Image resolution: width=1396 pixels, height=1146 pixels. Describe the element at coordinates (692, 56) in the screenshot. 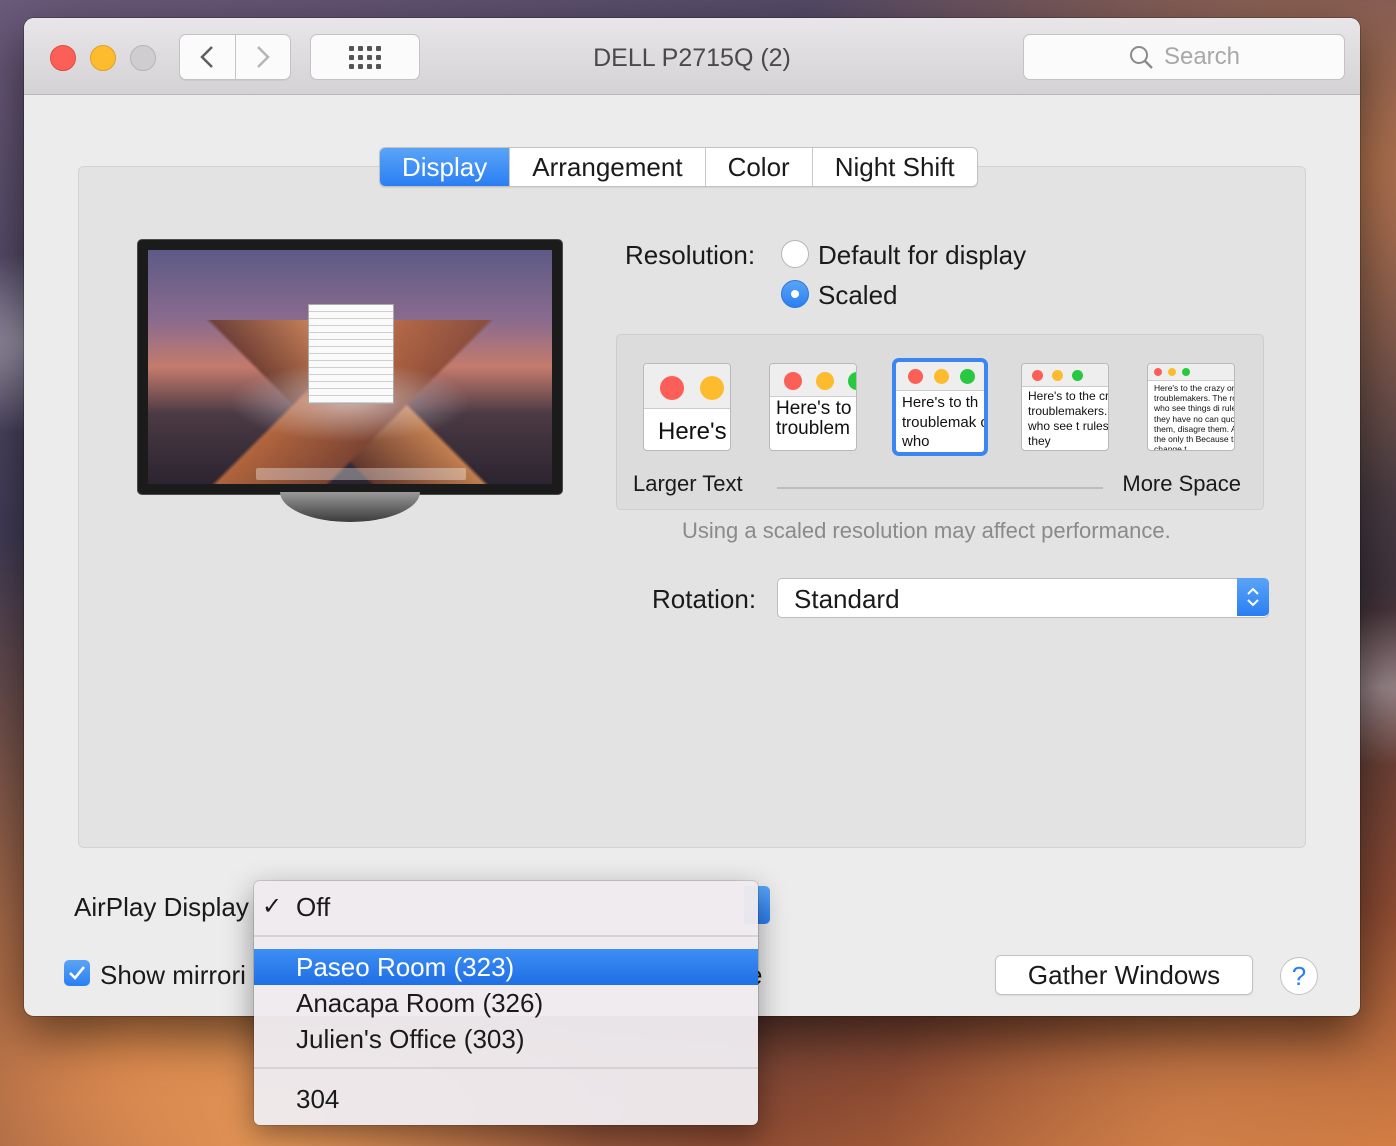

I see `titlebar: DELL P2715Q (2) Search` at that location.